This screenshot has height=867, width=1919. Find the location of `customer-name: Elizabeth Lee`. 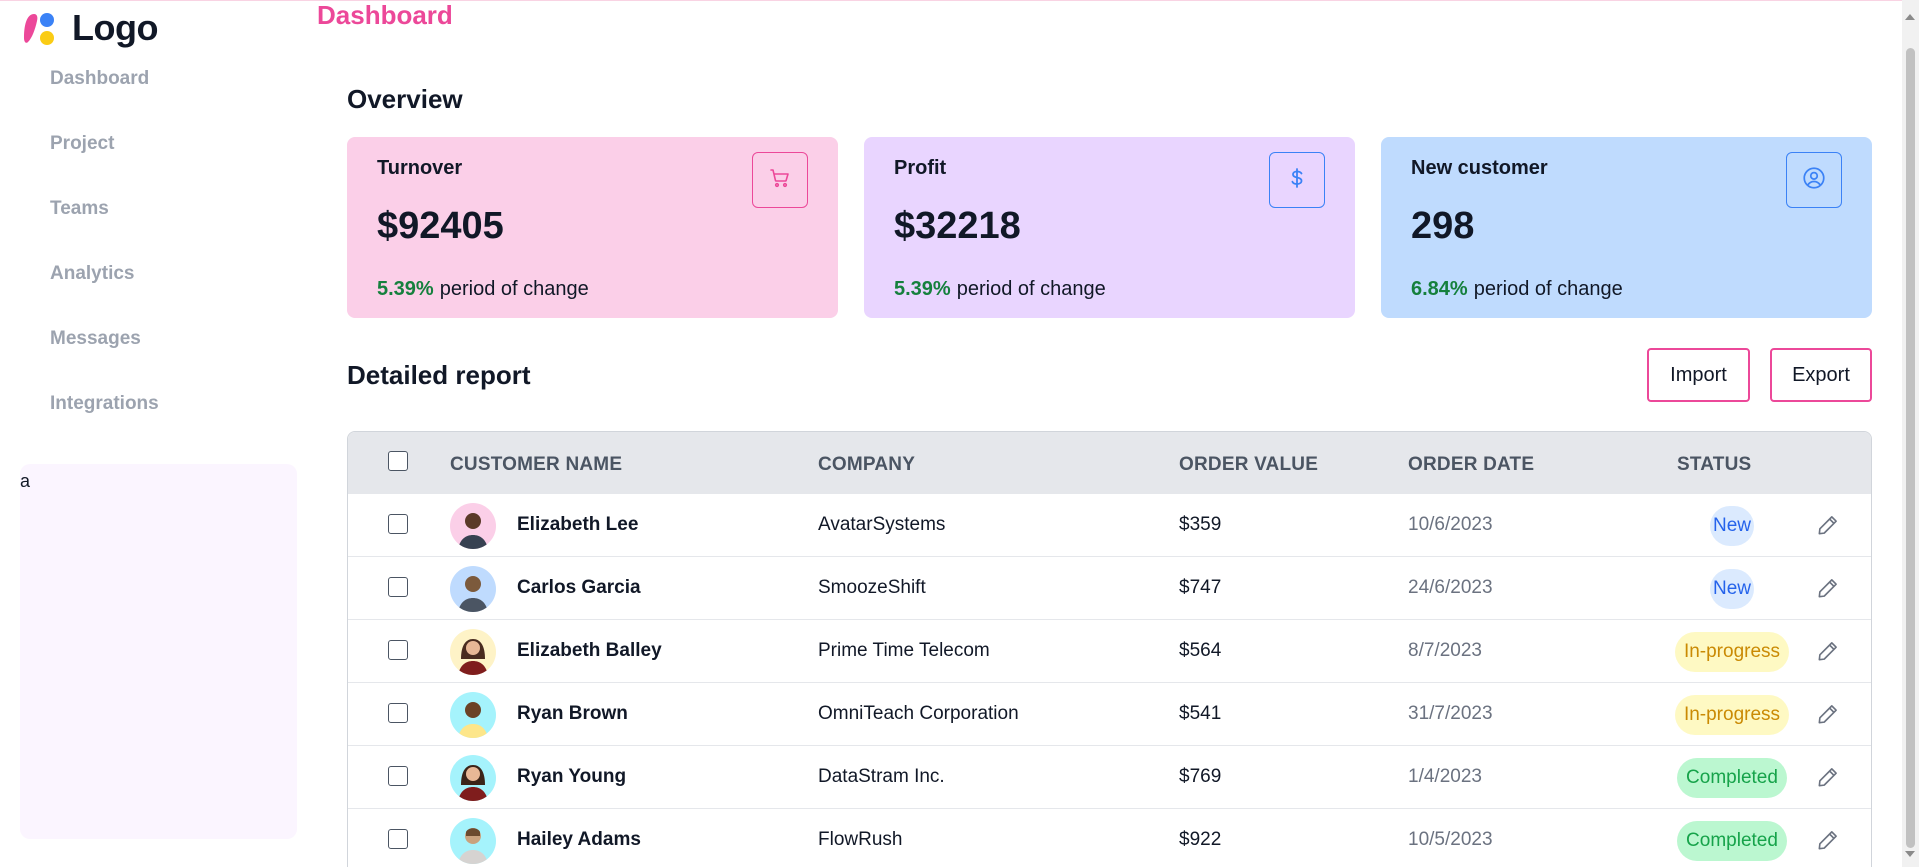

customer-name: Elizabeth Lee is located at coordinates (578, 524).